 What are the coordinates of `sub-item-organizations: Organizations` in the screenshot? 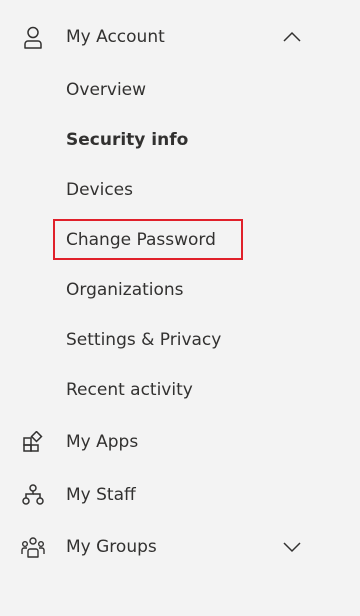 It's located at (180, 290).